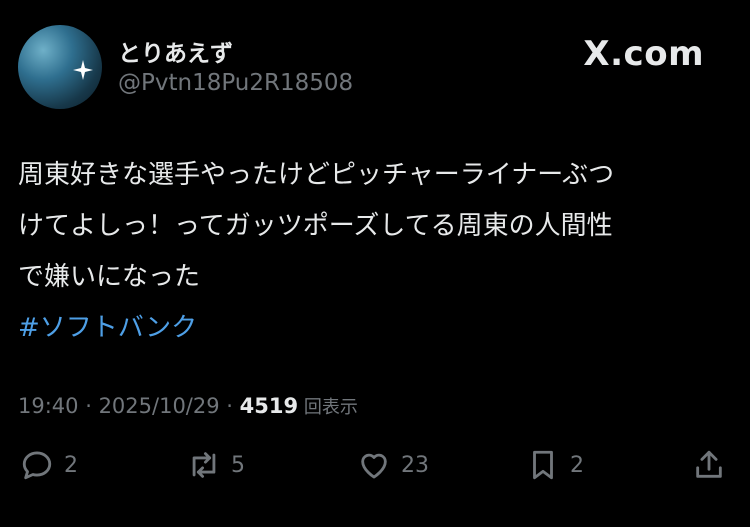  Describe the element at coordinates (269, 406) in the screenshot. I see `view-count: 4519` at that location.